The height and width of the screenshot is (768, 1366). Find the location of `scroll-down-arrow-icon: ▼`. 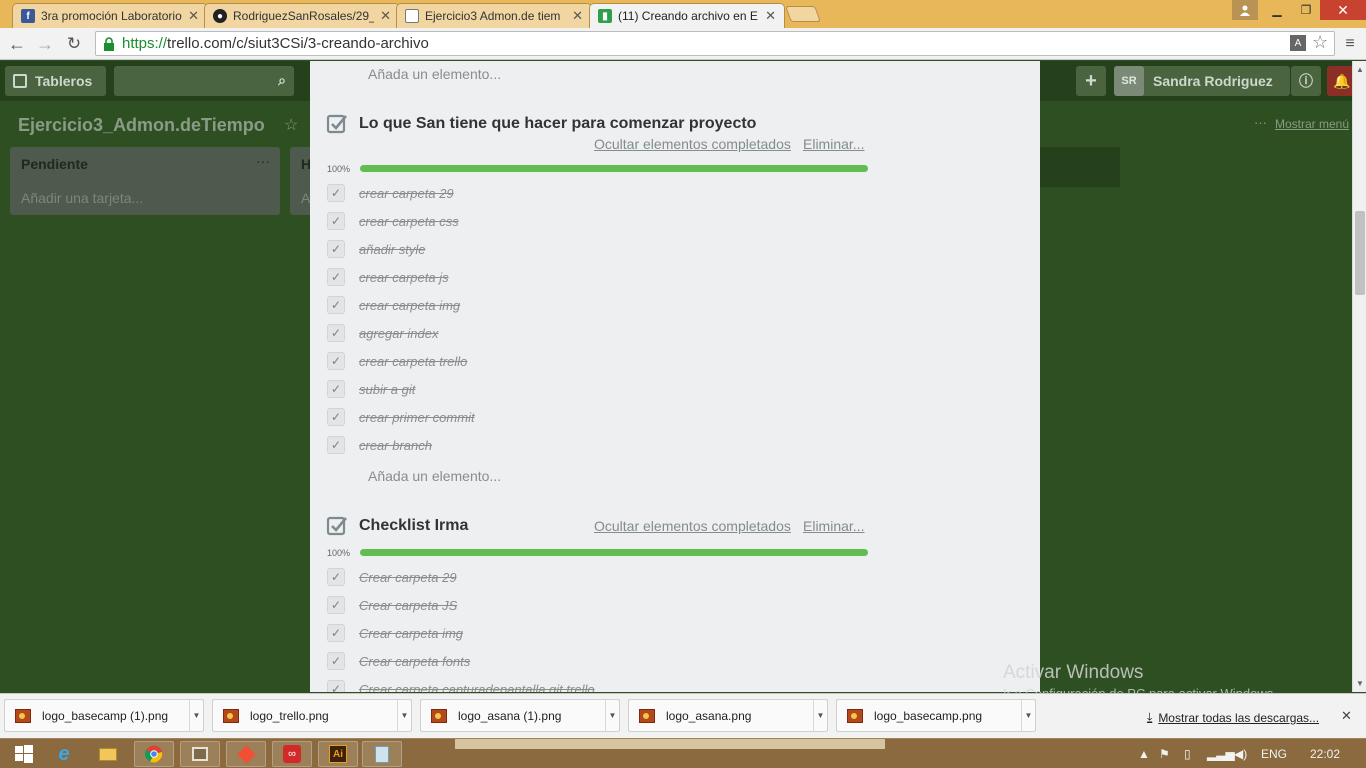

scroll-down-arrow-icon: ▼ is located at coordinates (1360, 683).